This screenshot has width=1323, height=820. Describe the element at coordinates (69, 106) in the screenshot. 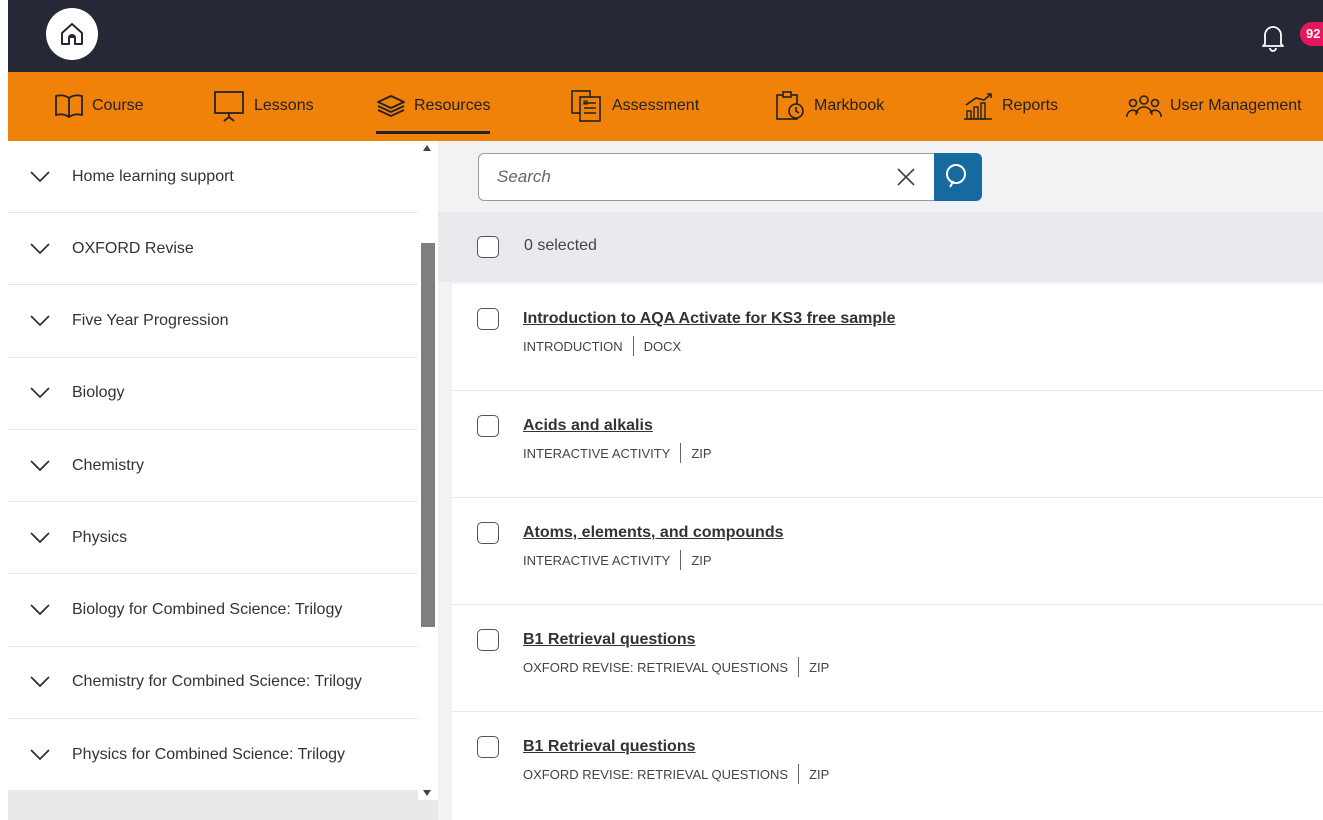

I see `book-icon` at that location.